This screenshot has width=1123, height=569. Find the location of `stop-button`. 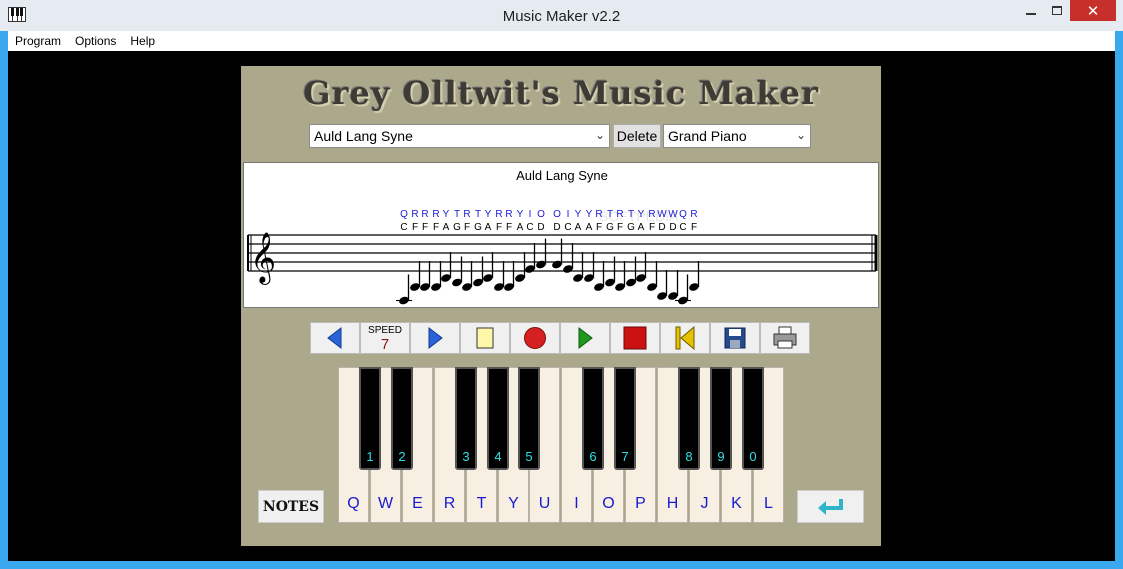

stop-button is located at coordinates (635, 338).